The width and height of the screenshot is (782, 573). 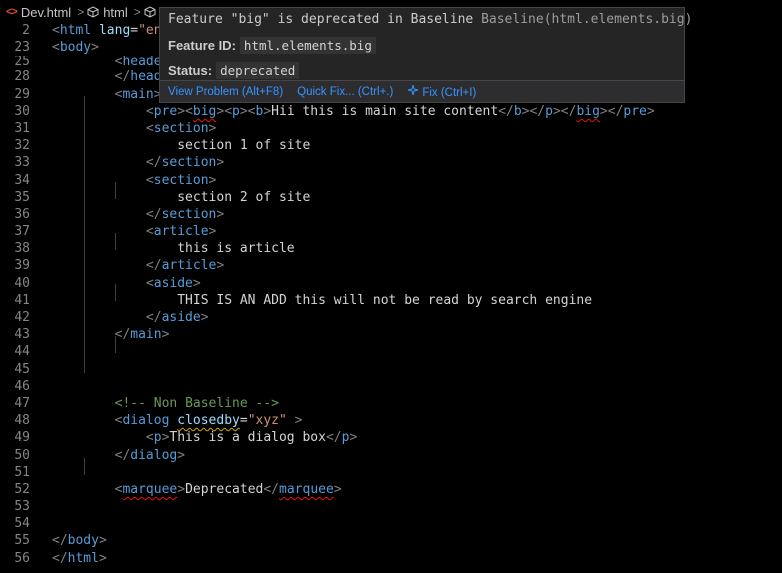 What do you see at coordinates (391, 403) in the screenshot?
I see `code-line: 47 <!-- Non Baseline -->` at bounding box center [391, 403].